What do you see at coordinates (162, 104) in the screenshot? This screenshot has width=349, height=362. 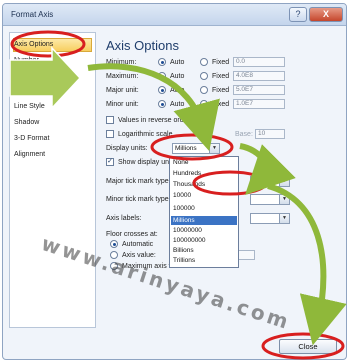 I see `minor-unit-auto-radio` at bounding box center [162, 104].